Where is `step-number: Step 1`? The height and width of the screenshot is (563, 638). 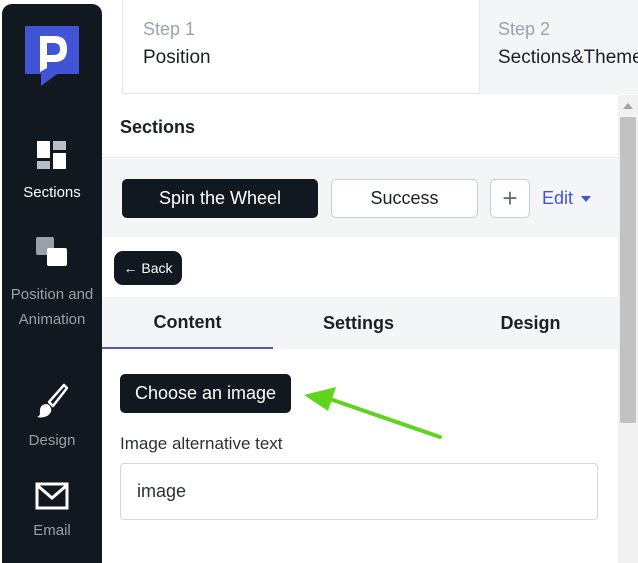 step-number: Step 1 is located at coordinates (169, 29).